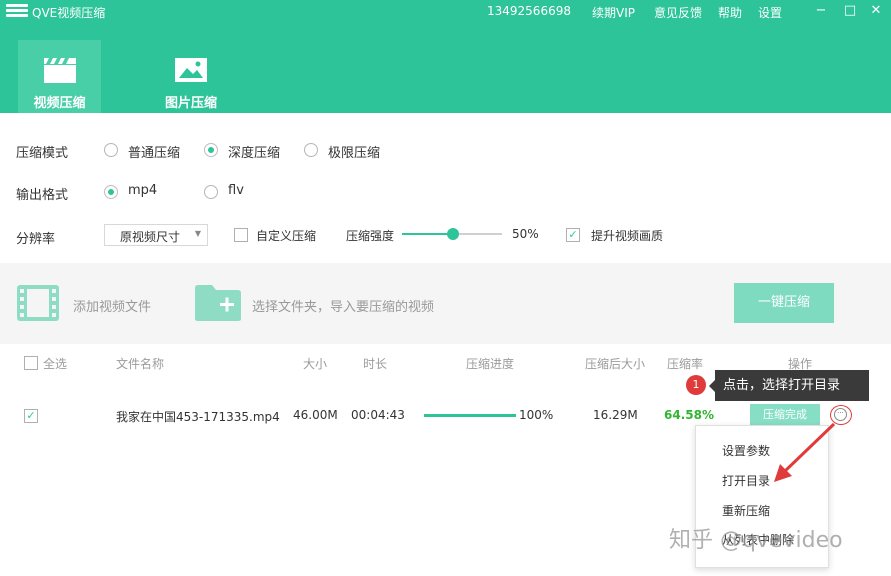  I want to click on strength-slider-fill, so click(427, 234).